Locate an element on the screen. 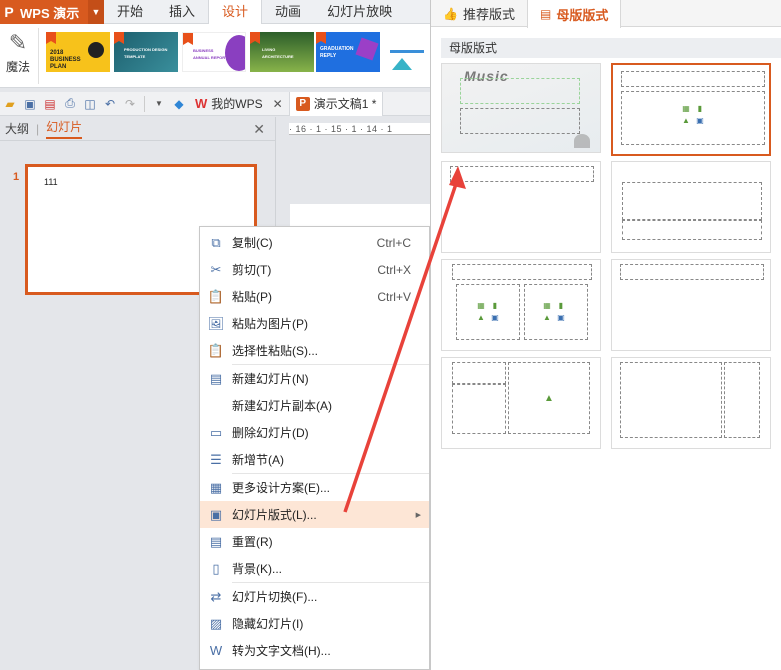 The width and height of the screenshot is (781, 670). delete-slide-icon: ▭ is located at coordinates (216, 432).